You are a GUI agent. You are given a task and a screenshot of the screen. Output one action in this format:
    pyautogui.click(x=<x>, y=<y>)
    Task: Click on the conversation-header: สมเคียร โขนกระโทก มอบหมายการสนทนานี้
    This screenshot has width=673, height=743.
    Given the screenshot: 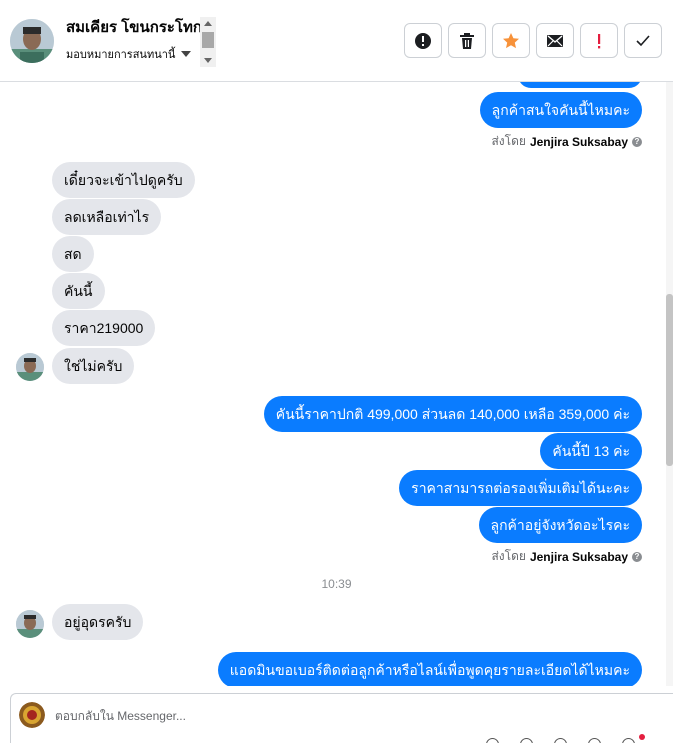 What is the action you would take?
    pyautogui.click(x=336, y=41)
    